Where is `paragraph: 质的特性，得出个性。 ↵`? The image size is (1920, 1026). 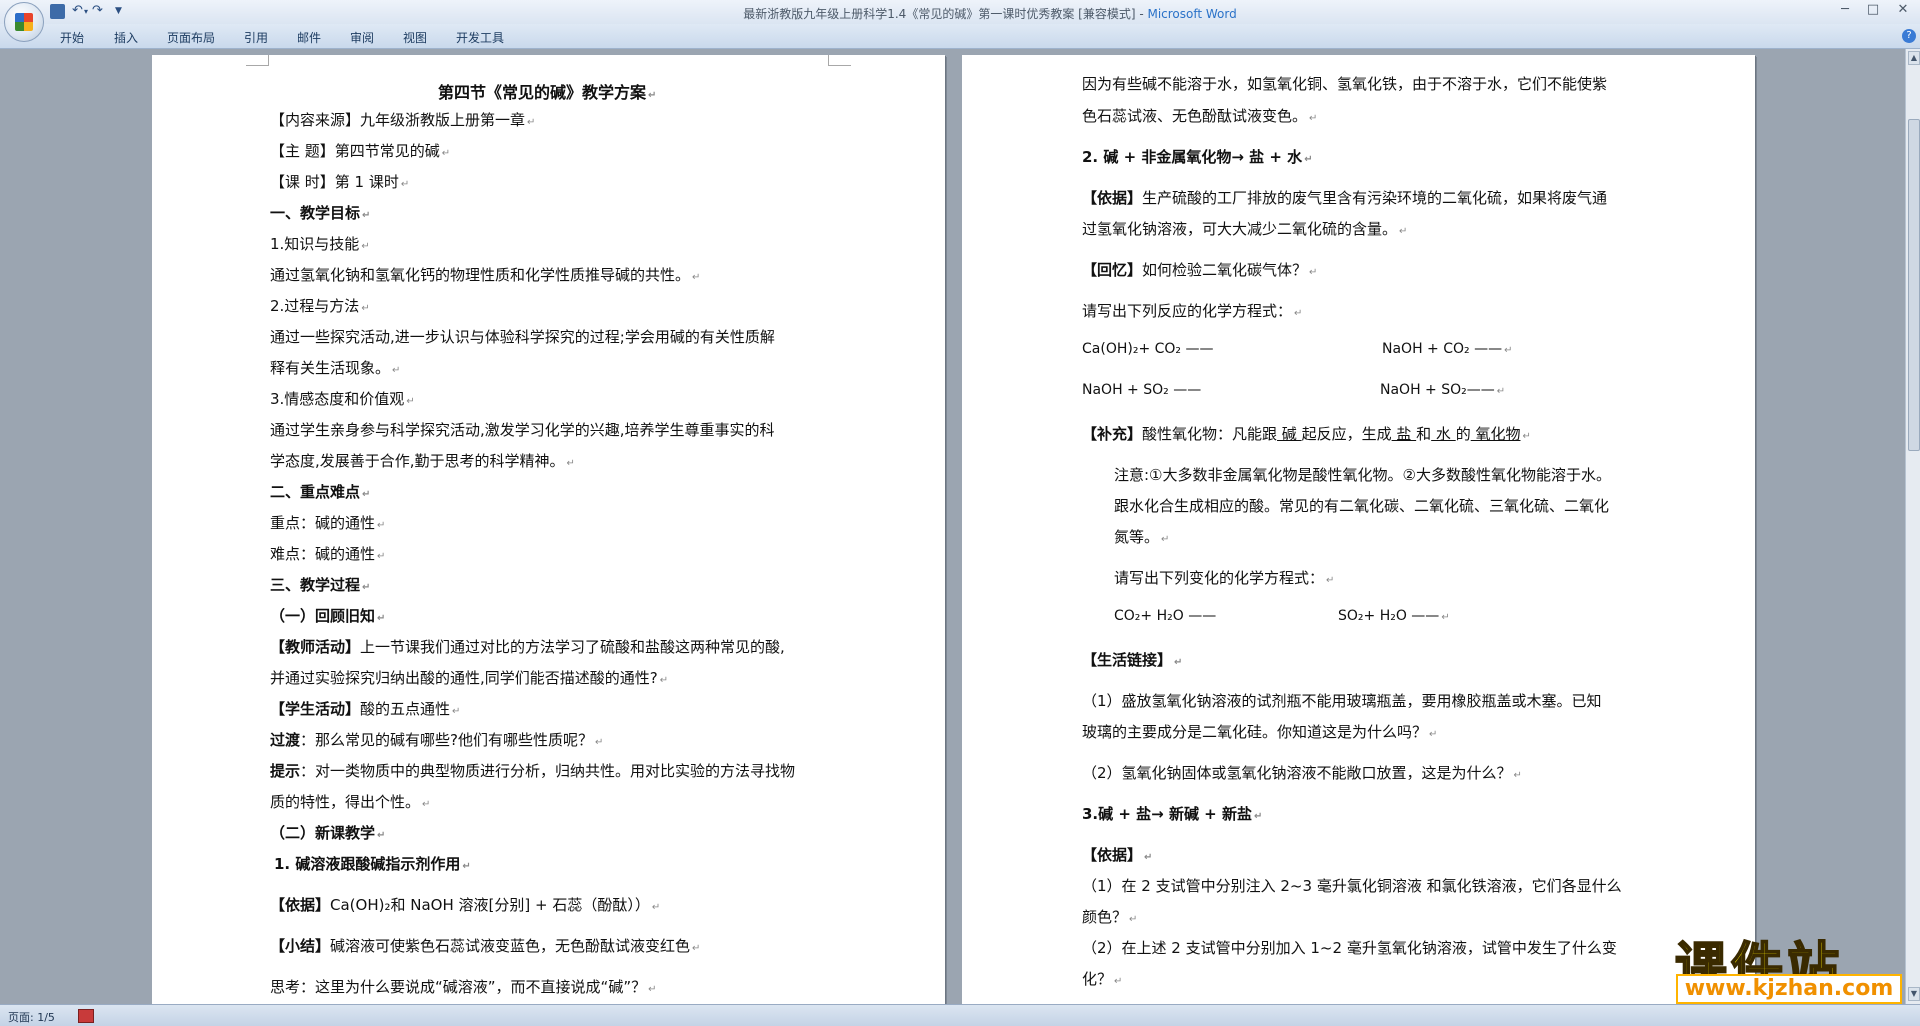 paragraph: 质的特性，得出个性。 ↵ is located at coordinates (350, 802).